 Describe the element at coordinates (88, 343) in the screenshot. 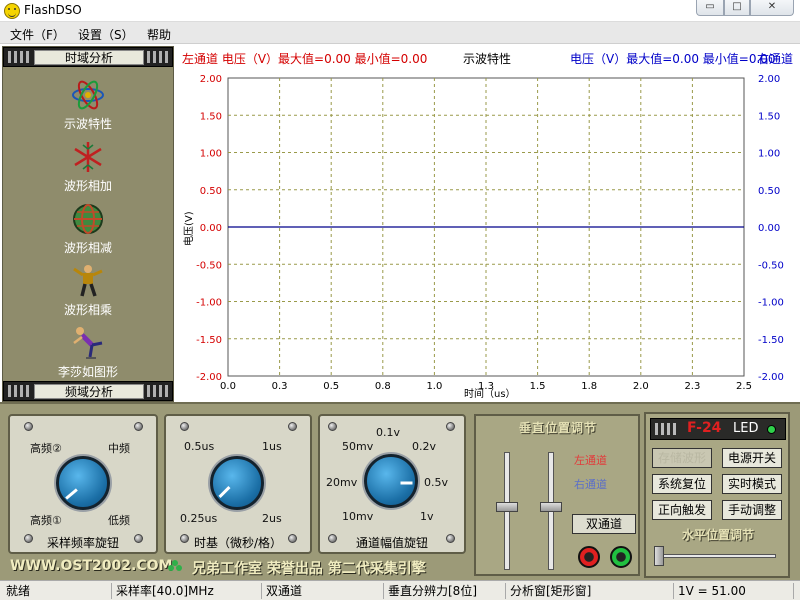

I see `skater-icon` at that location.